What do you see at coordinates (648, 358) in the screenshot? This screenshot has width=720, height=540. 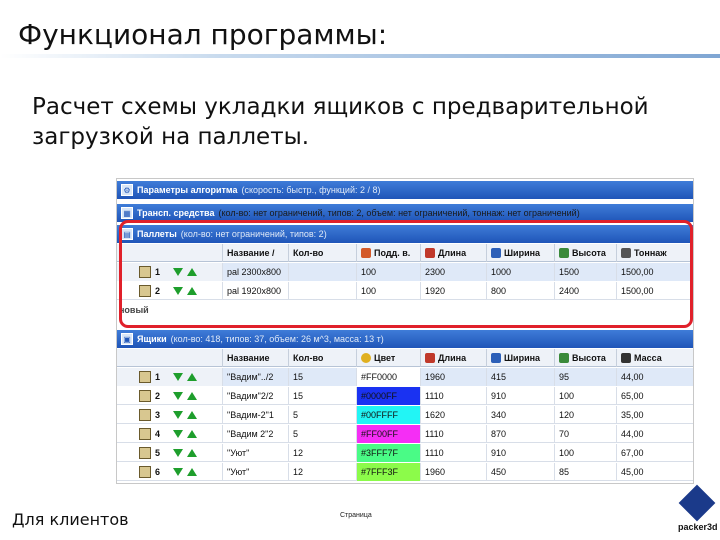 I see `boxes-col-mass-label: Масса` at bounding box center [648, 358].